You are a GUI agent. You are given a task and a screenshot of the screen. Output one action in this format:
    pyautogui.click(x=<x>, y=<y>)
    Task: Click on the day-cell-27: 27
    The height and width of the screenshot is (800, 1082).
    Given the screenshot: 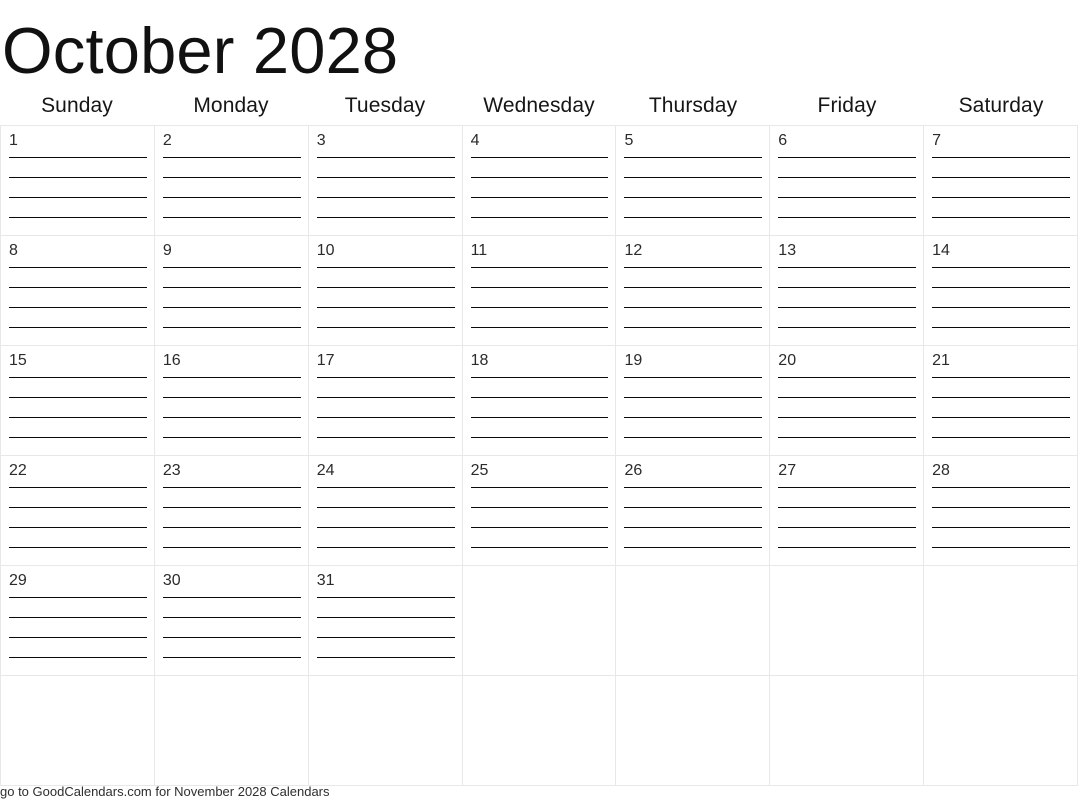 What is the action you would take?
    pyautogui.click(x=847, y=511)
    